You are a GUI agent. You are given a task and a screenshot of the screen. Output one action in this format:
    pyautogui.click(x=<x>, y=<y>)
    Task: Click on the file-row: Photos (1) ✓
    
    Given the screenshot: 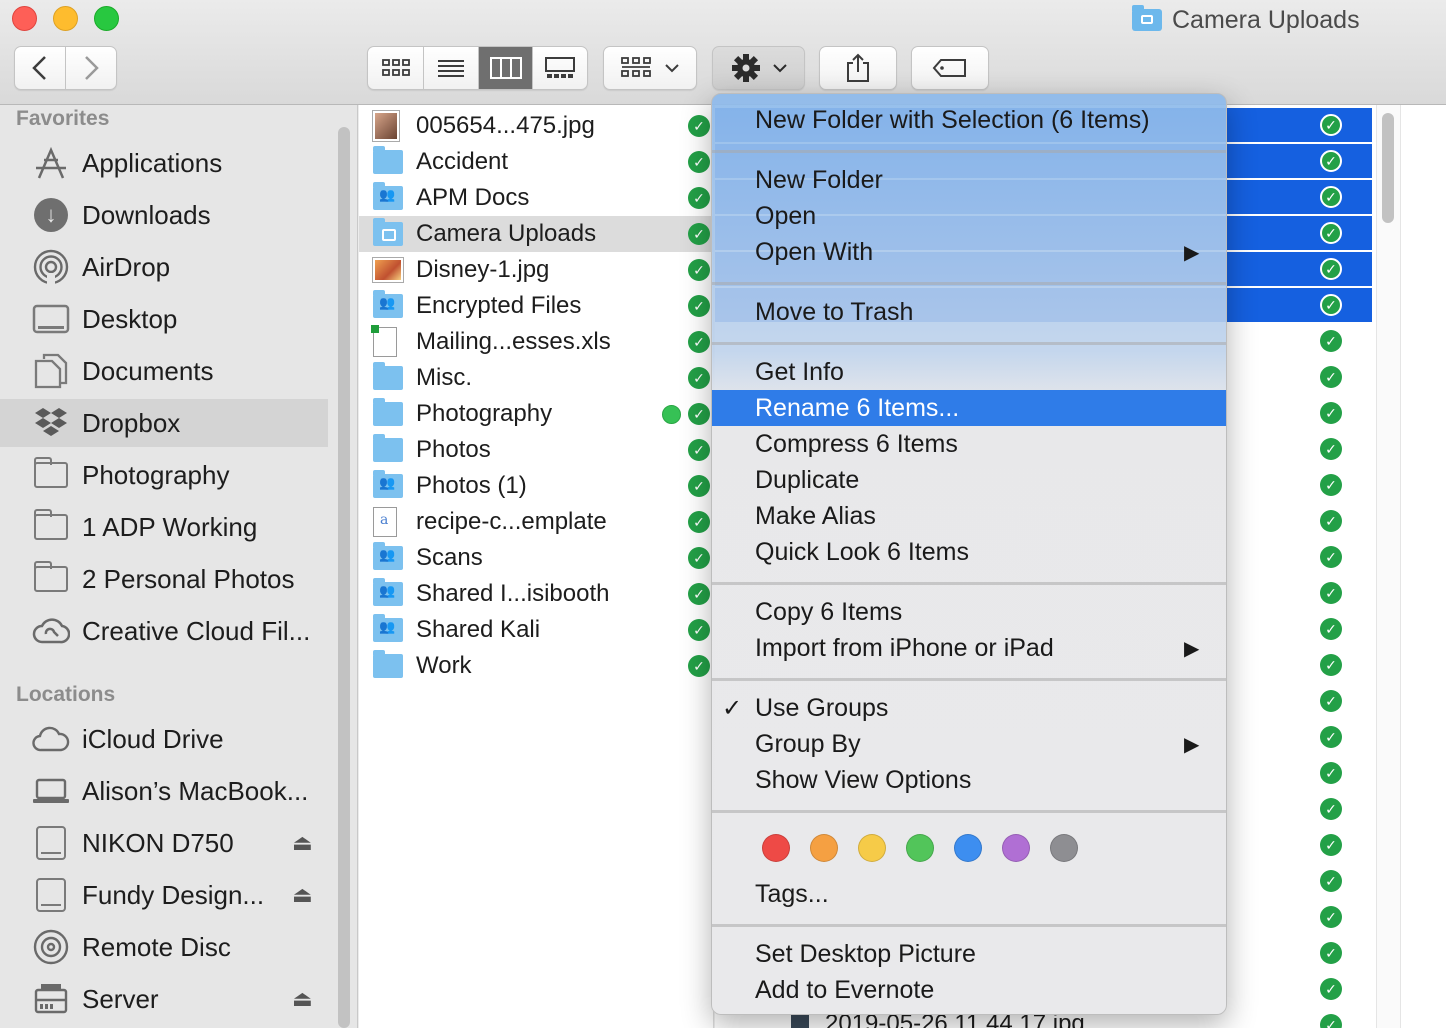 What is the action you would take?
    pyautogui.click(x=536, y=486)
    